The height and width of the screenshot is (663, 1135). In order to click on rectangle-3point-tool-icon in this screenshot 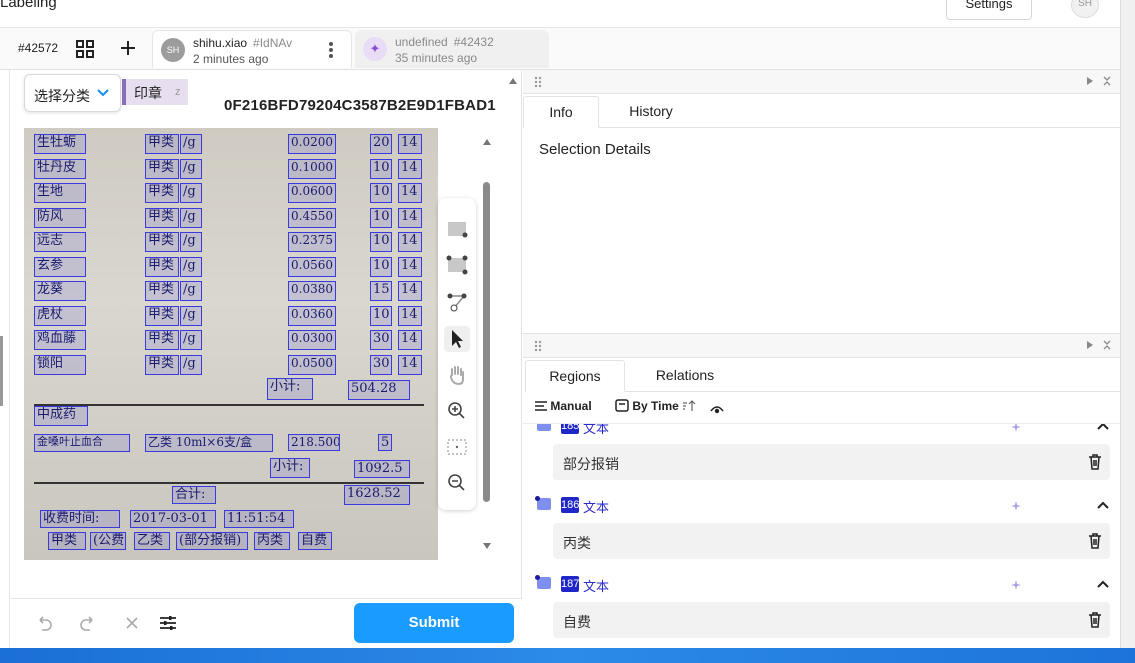, I will do `click(457, 265)`.